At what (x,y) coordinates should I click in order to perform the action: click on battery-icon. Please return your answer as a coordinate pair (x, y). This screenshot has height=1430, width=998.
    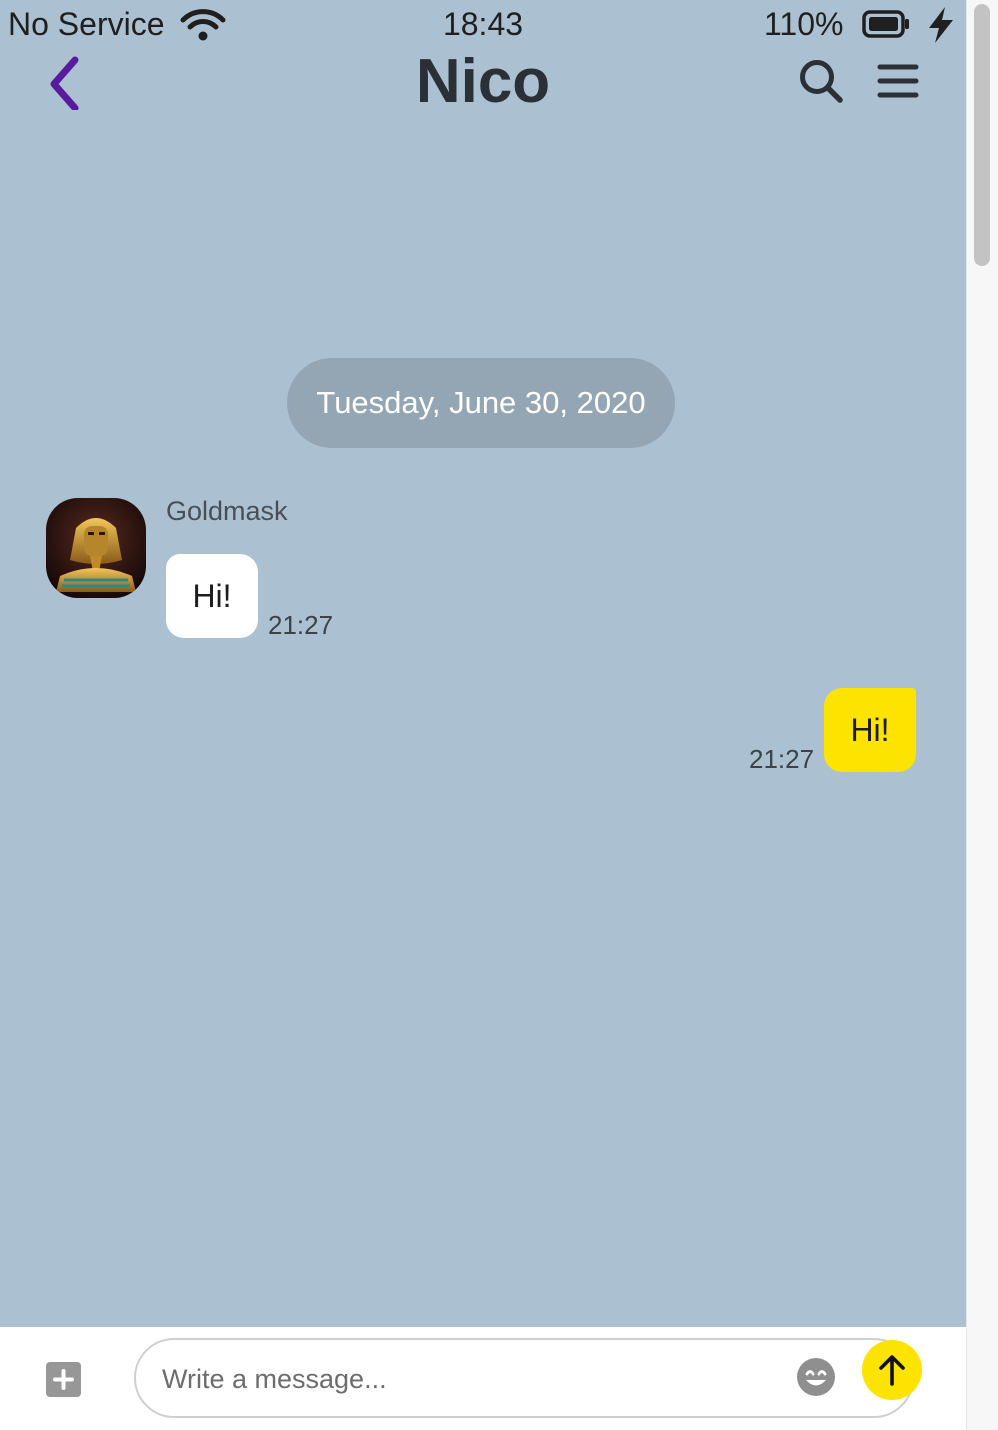
    Looking at the image, I should click on (885, 24).